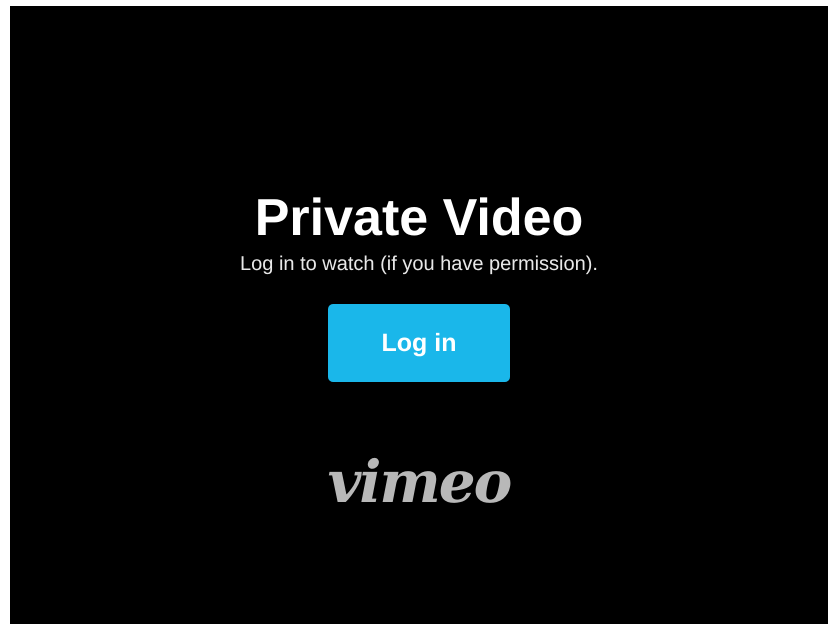  I want to click on logo: vimeo, so click(419, 482).